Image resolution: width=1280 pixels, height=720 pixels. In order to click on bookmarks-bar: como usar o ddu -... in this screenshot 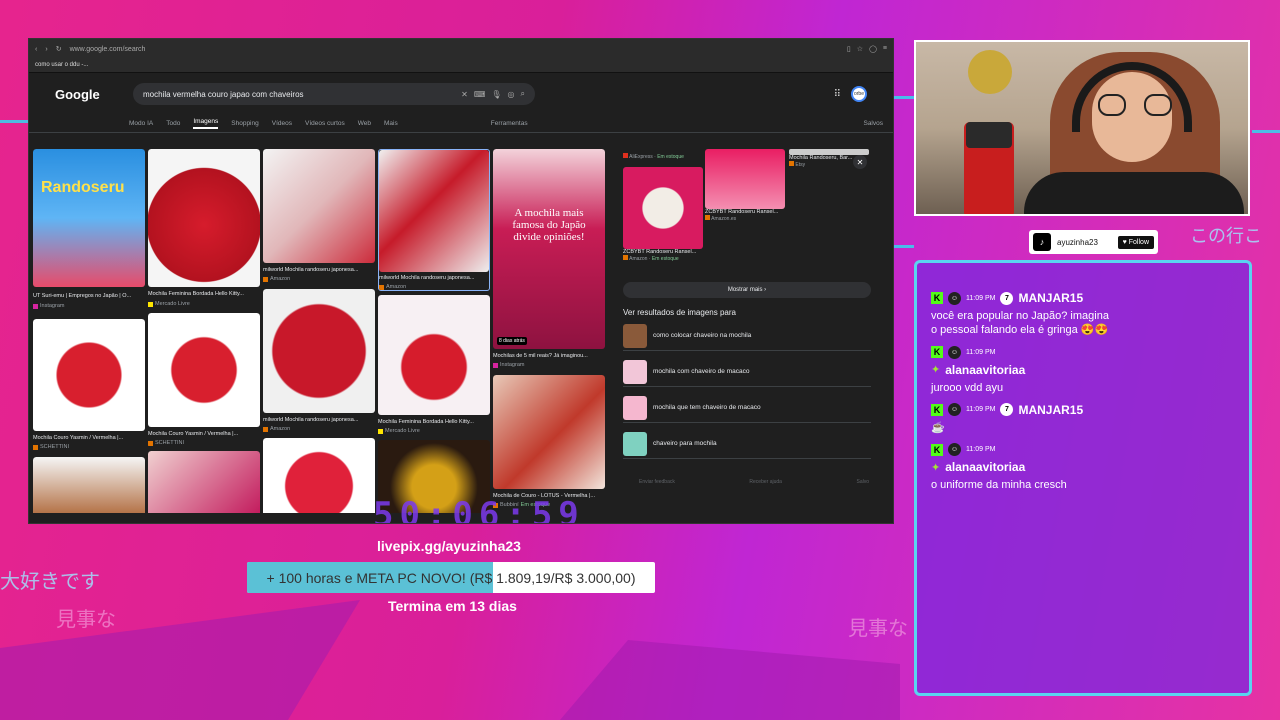, I will do `click(461, 66)`.